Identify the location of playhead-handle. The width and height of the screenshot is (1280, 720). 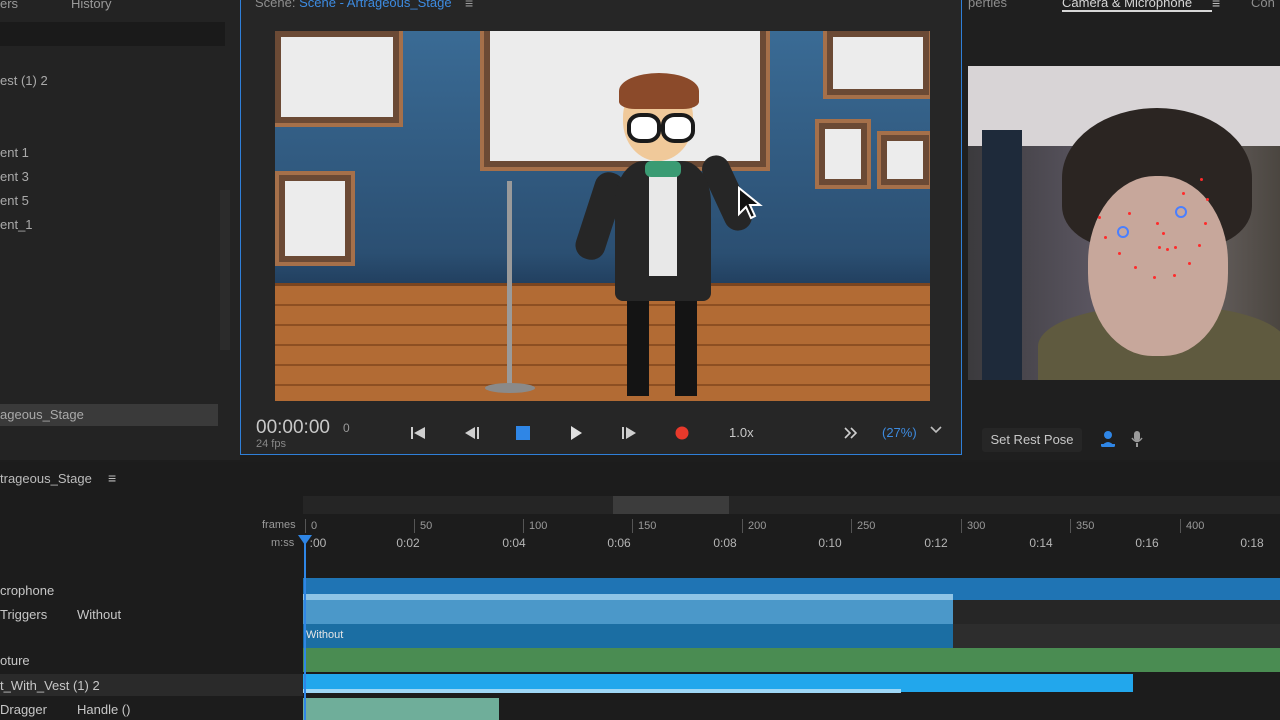
(305, 540).